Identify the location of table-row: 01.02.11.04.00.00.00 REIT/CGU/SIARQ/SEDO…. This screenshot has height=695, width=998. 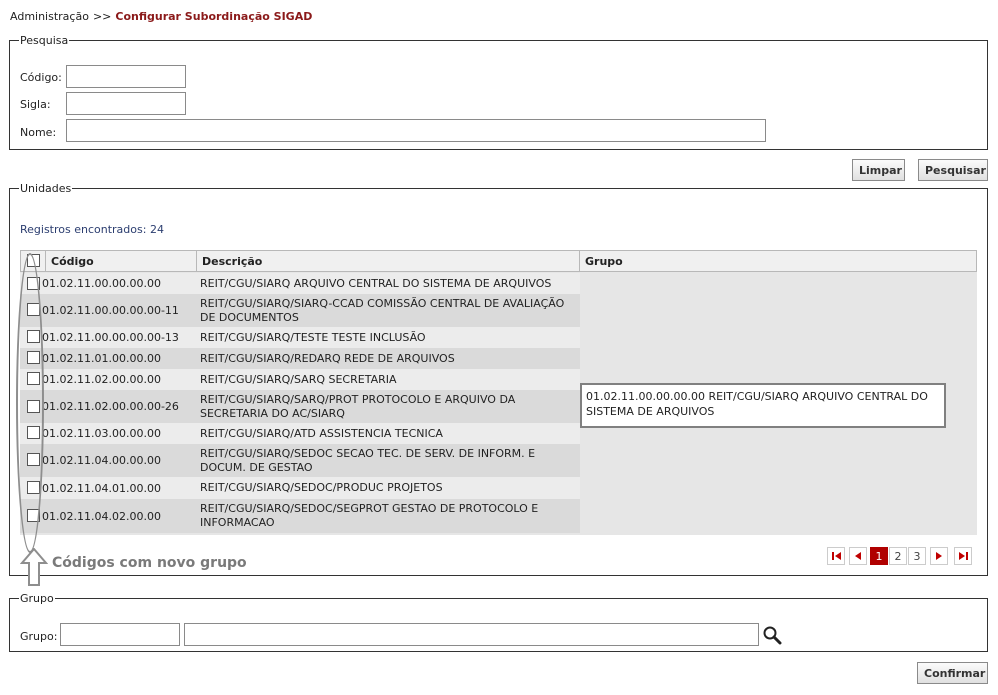
(300, 460).